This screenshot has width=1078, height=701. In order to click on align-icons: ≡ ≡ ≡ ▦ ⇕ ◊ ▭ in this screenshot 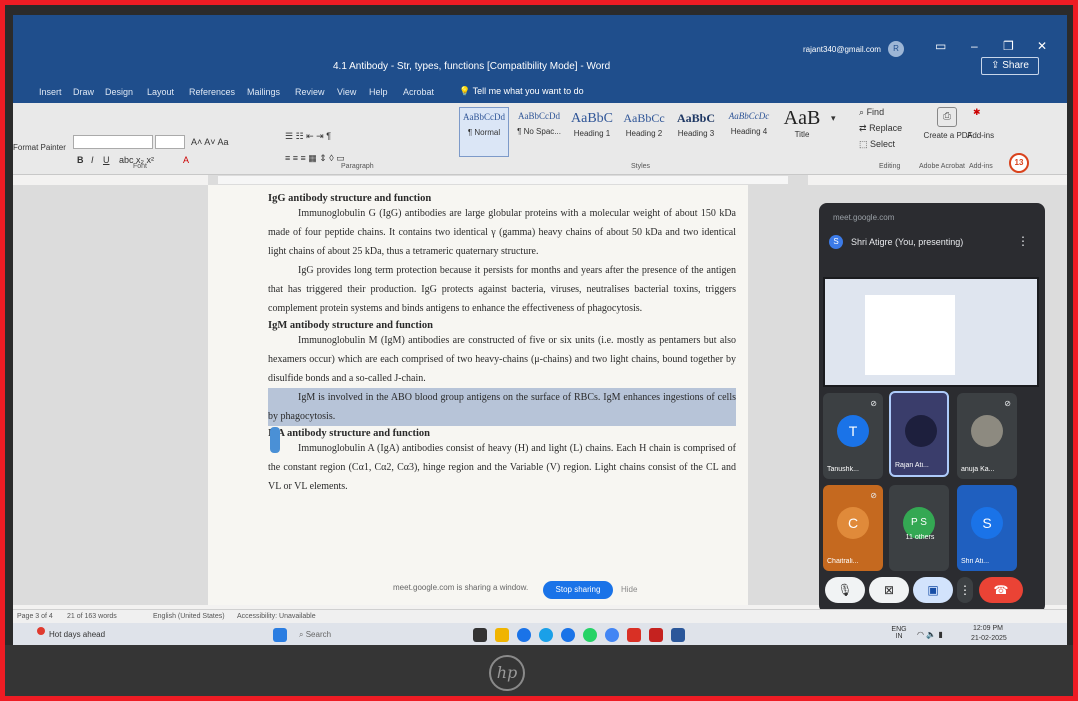, I will do `click(315, 158)`.